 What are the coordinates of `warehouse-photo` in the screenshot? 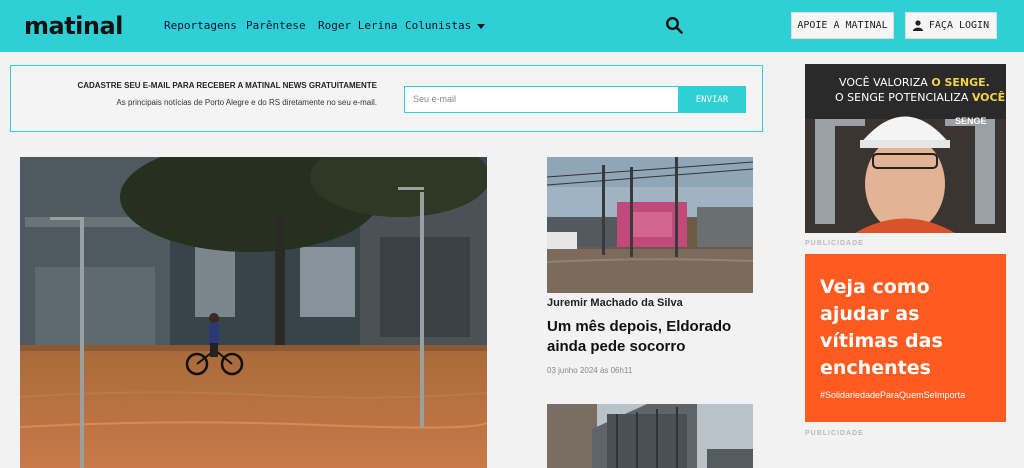 It's located at (650, 436).